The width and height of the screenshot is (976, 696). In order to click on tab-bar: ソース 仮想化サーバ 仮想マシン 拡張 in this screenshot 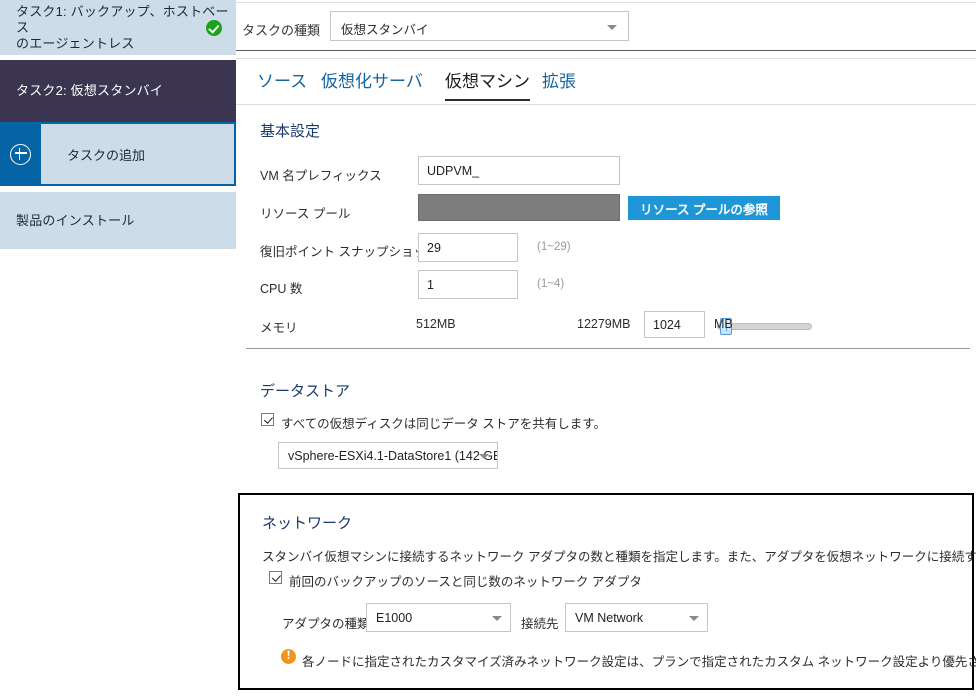, I will do `click(606, 83)`.